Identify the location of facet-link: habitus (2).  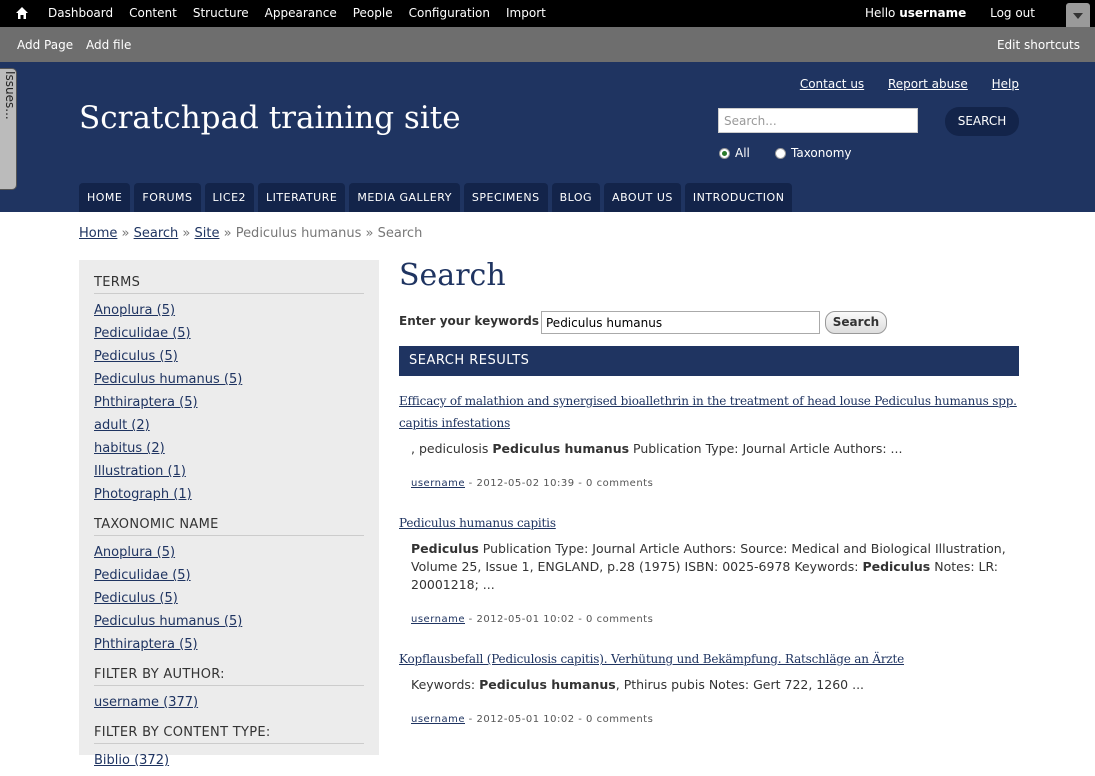
(129, 448).